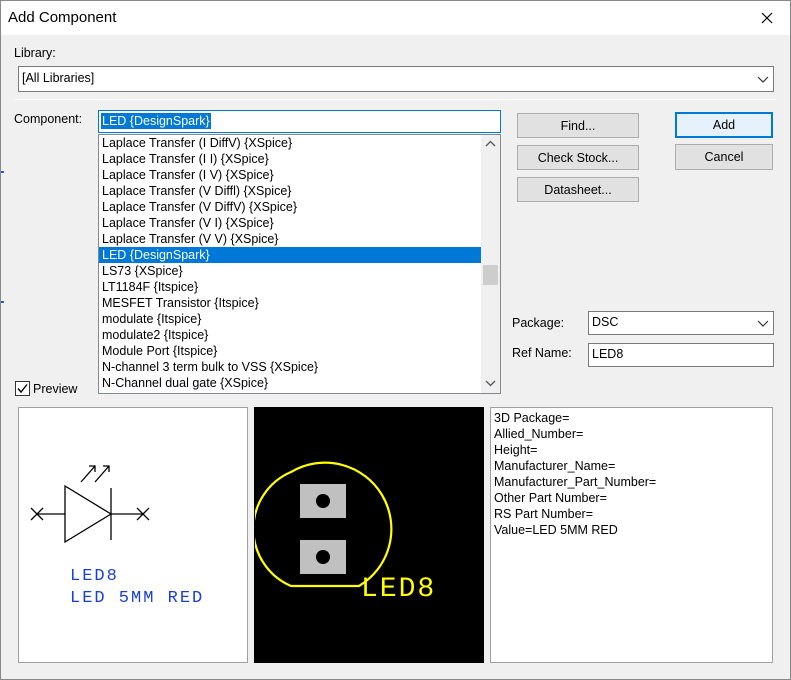 Image resolution: width=791 pixels, height=680 pixels. I want to click on component-input-value: LED {DesignSpark}, so click(156, 121).